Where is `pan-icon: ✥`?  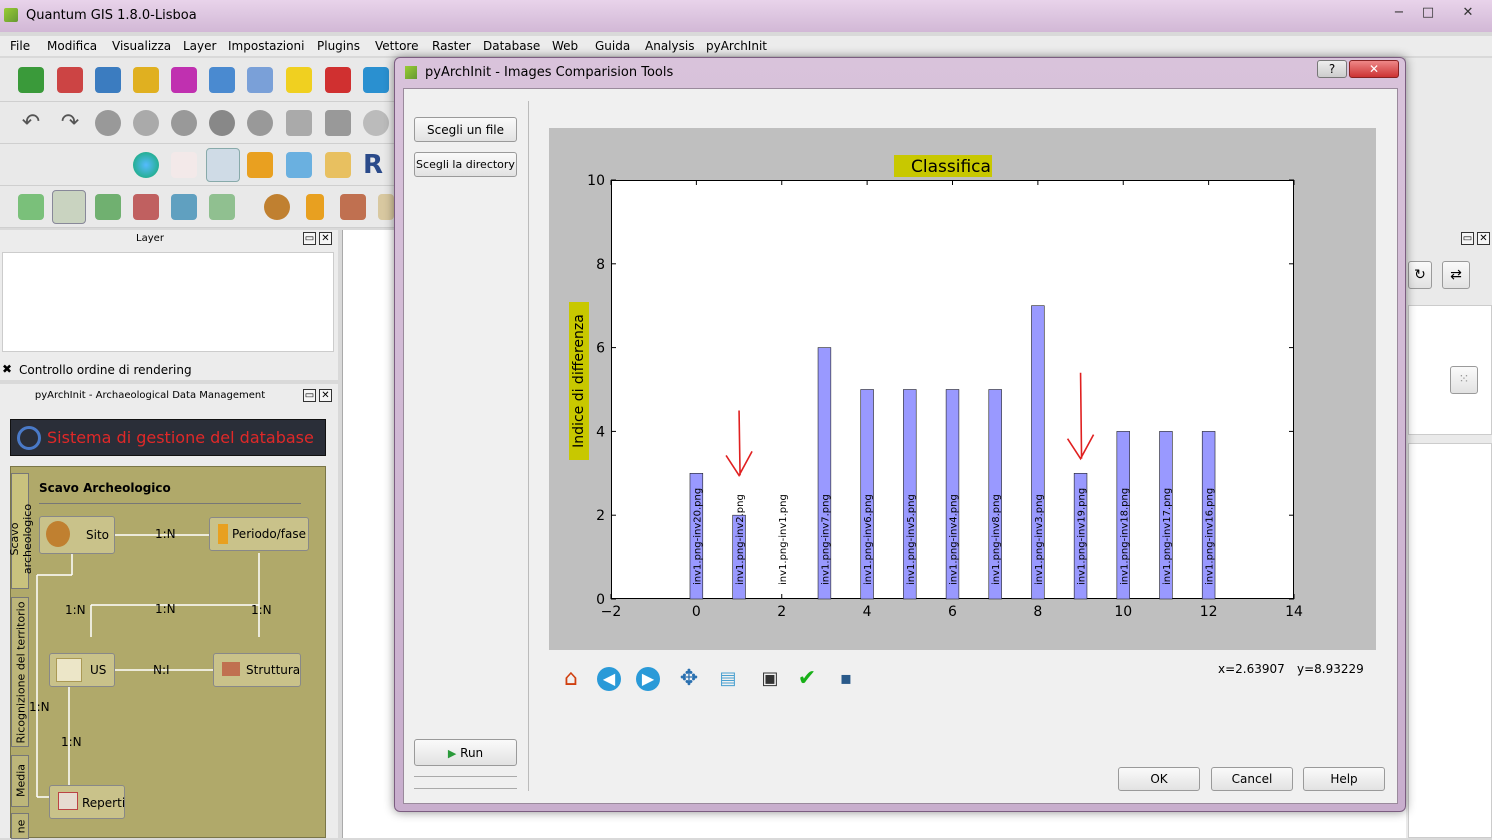
pan-icon: ✥ is located at coordinates (689, 679).